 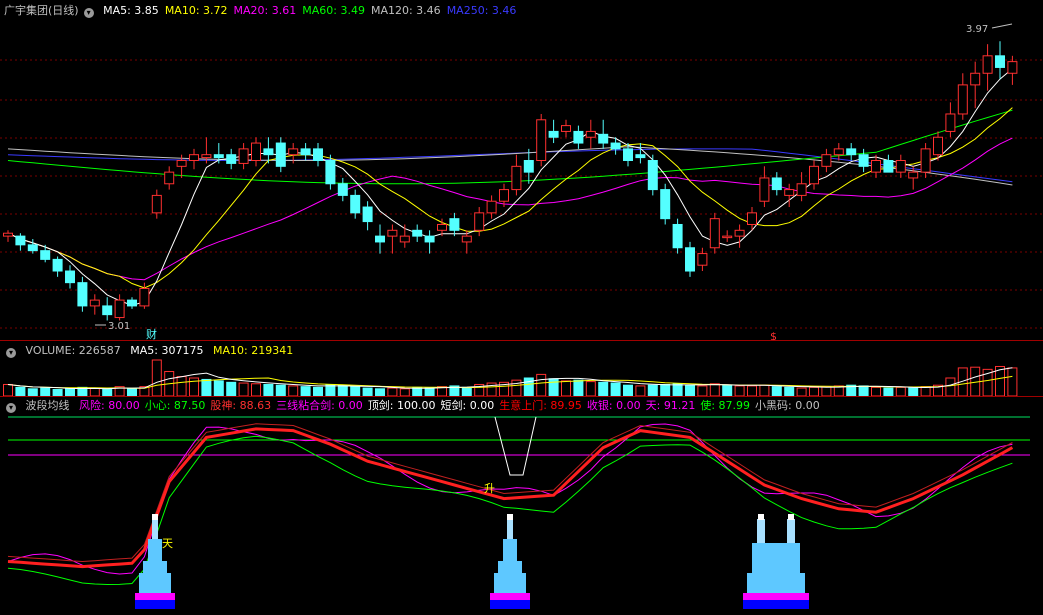 I want to click on signal-tower-3-tip-a, so click(x=761, y=517).